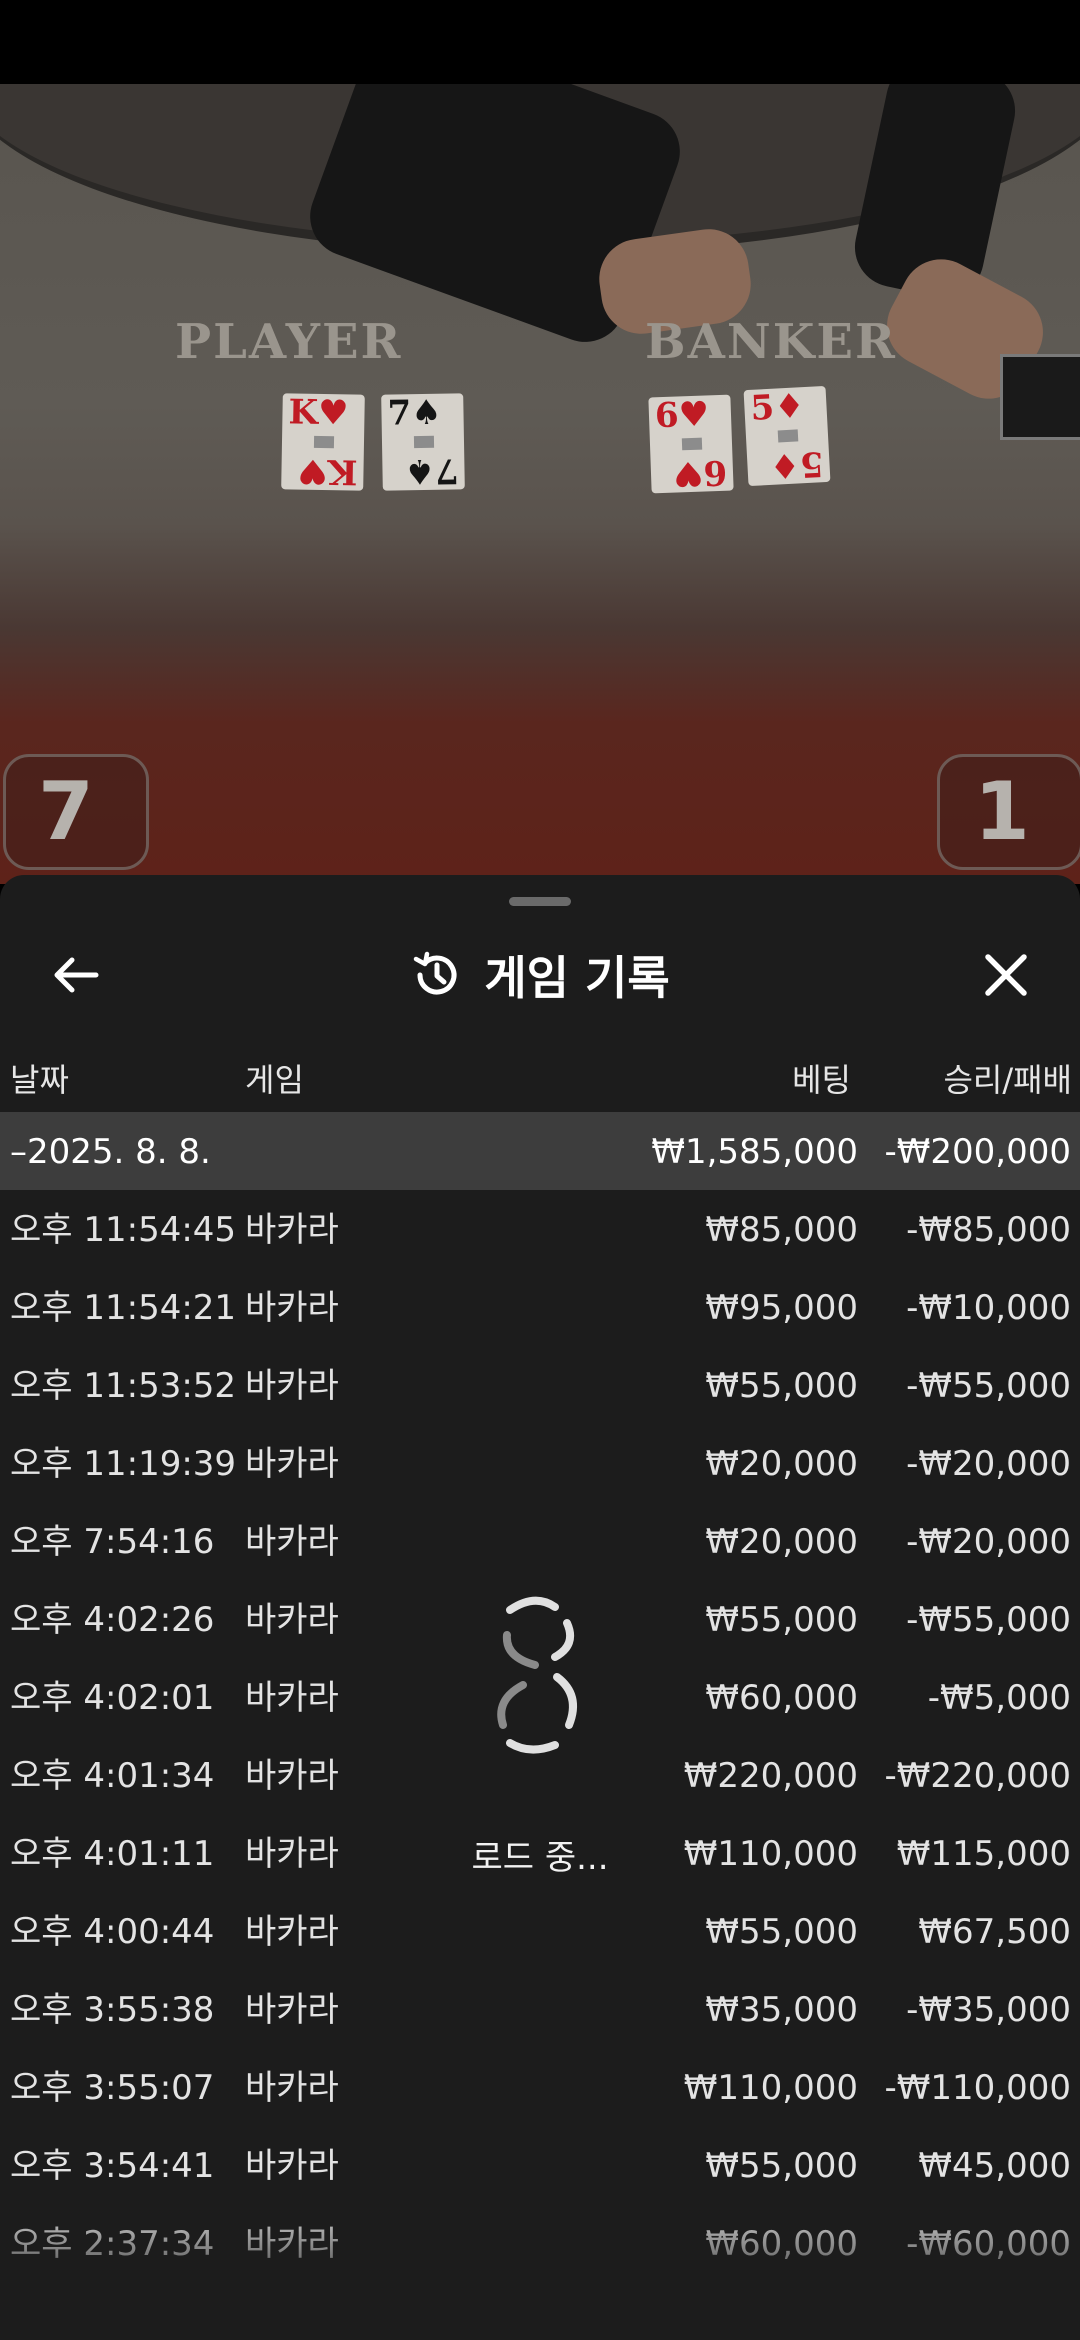 Image resolution: width=1080 pixels, height=2340 pixels. What do you see at coordinates (540, 1151) in the screenshot?
I see `date-group-row: –2025. 8. 8. ₩1,585,000 -₩200,000` at bounding box center [540, 1151].